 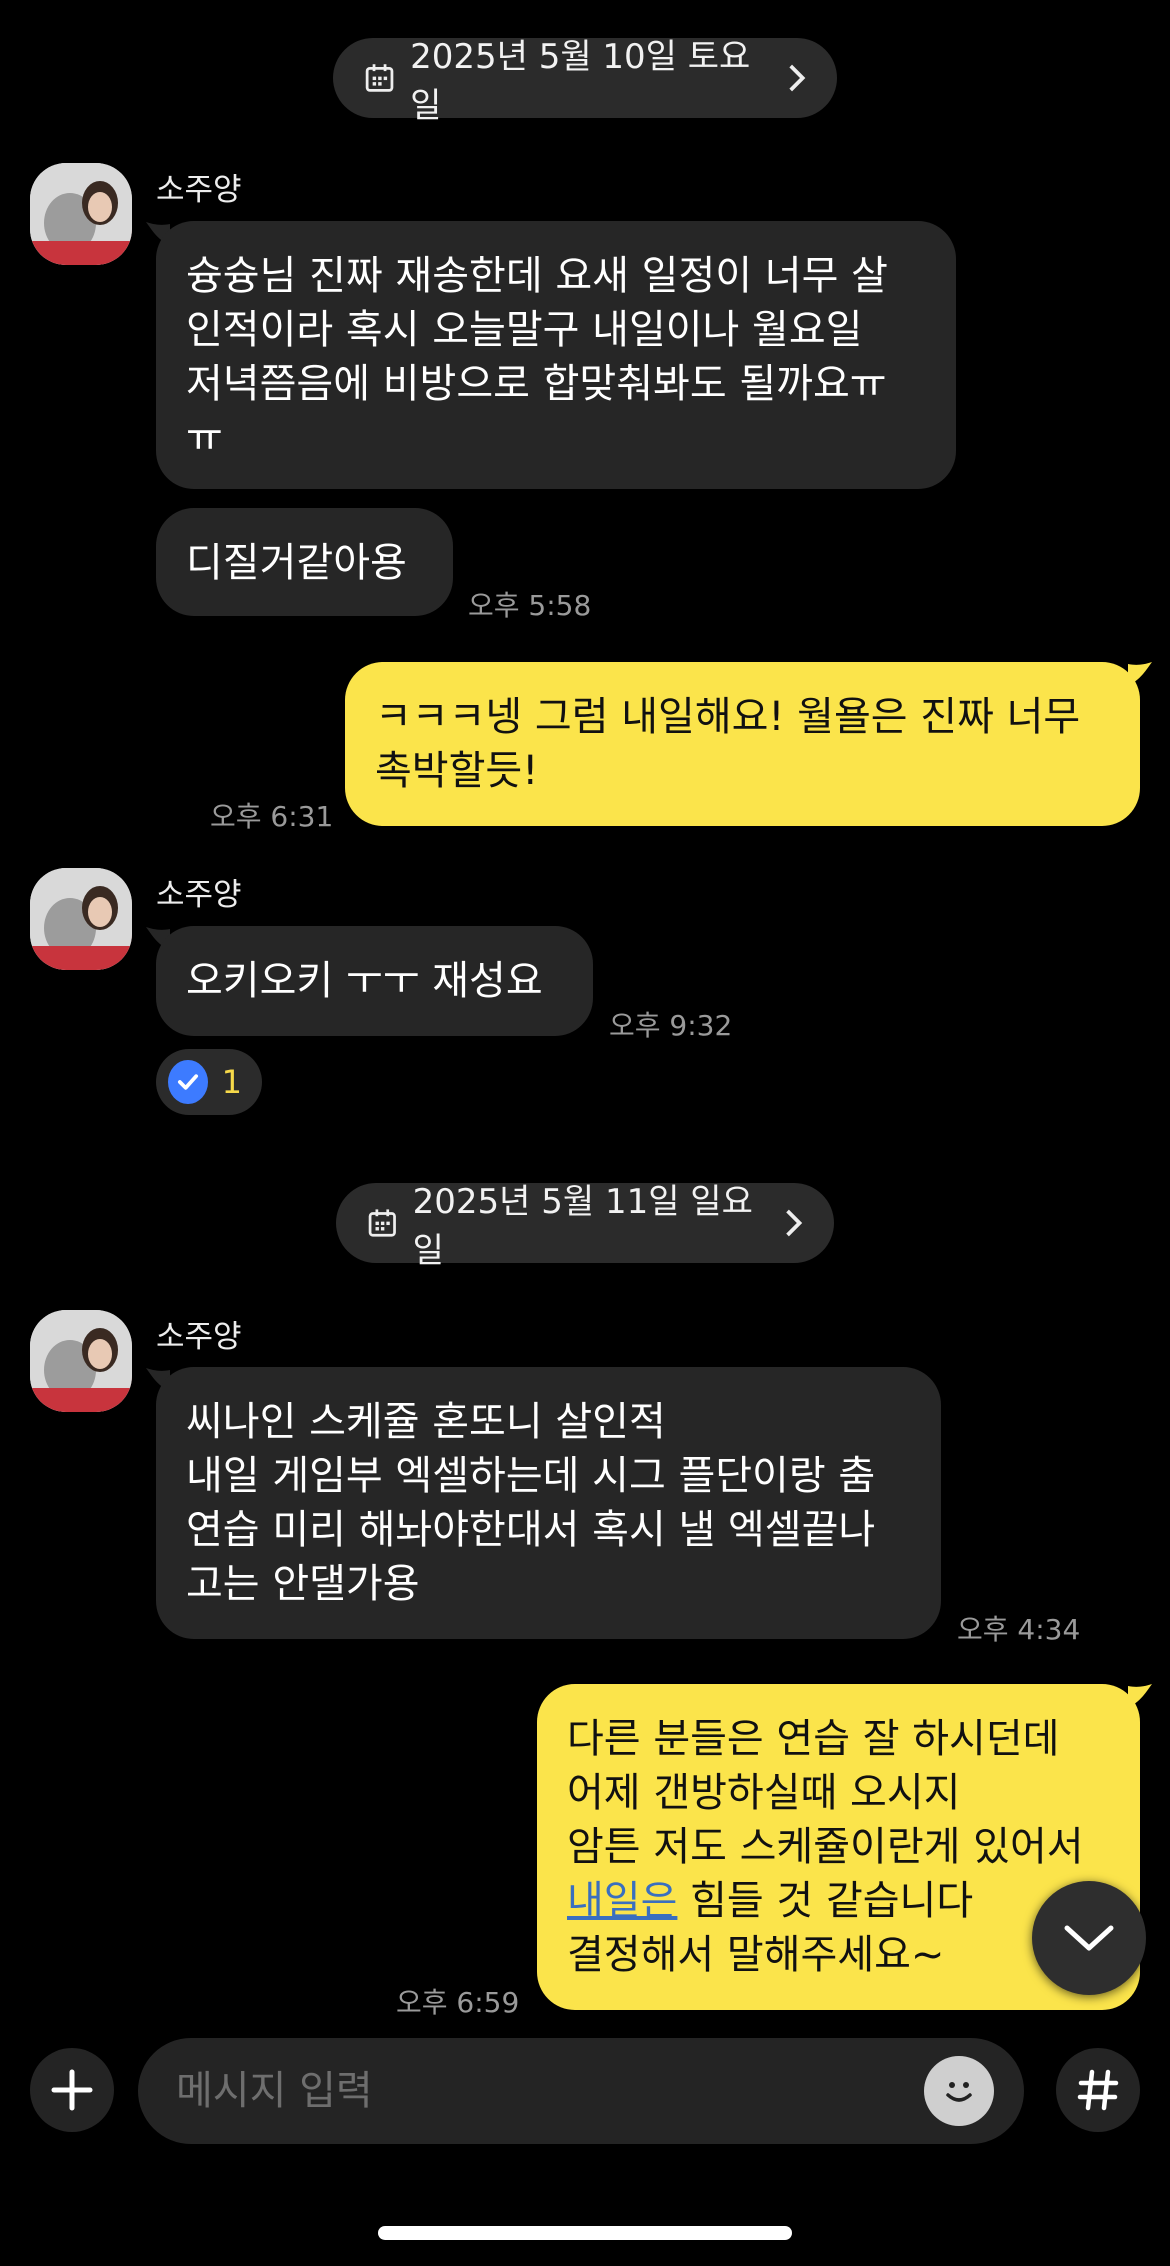 I want to click on date-divider: 2025년 5월 10일 토요일, so click(x=585, y=81).